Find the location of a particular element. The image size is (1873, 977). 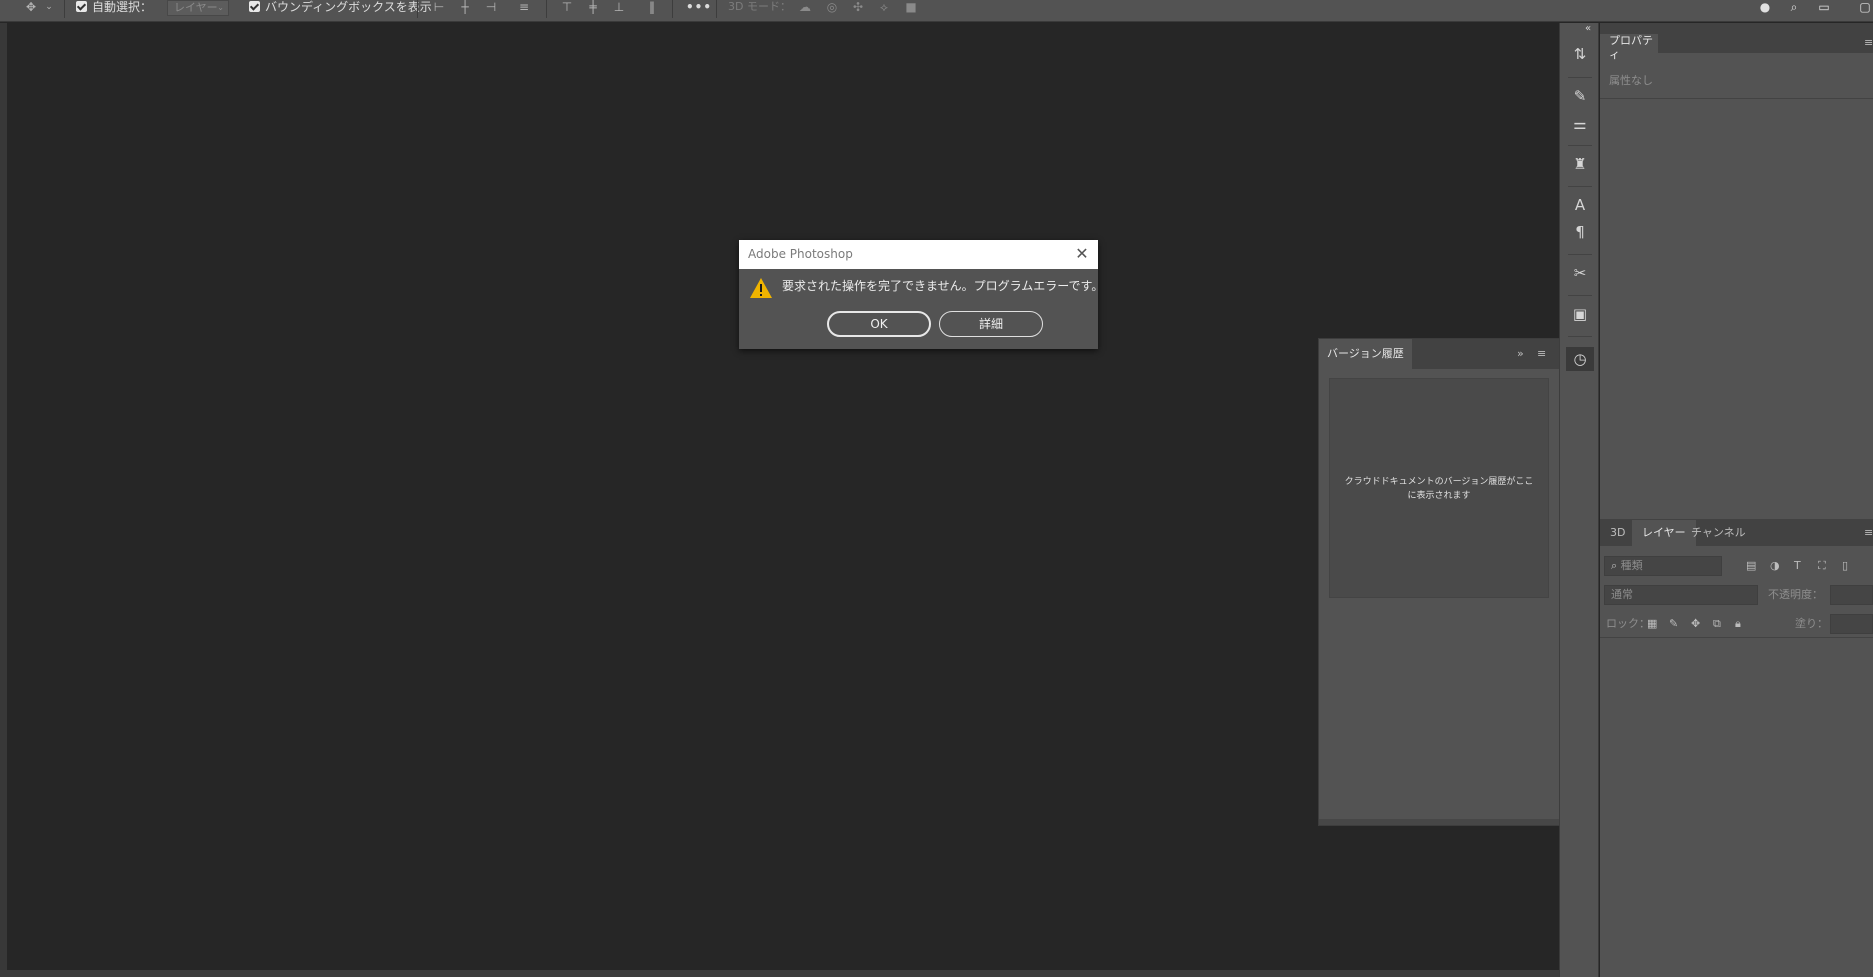

tab-3d: 3D is located at coordinates (1617, 533).